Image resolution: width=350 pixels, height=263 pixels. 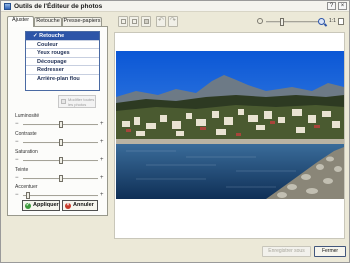 What do you see at coordinates (20, 21) in the screenshot?
I see `tab-ajuster: Ajuster` at bounding box center [20, 21].